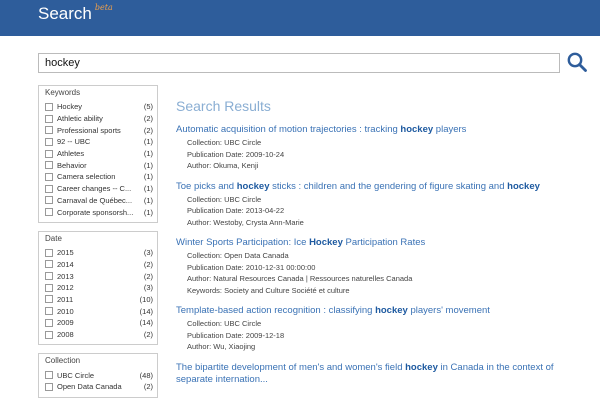 This screenshot has height=406, width=600. What do you see at coordinates (65, 288) in the screenshot?
I see `facet-option-label: 2012` at bounding box center [65, 288].